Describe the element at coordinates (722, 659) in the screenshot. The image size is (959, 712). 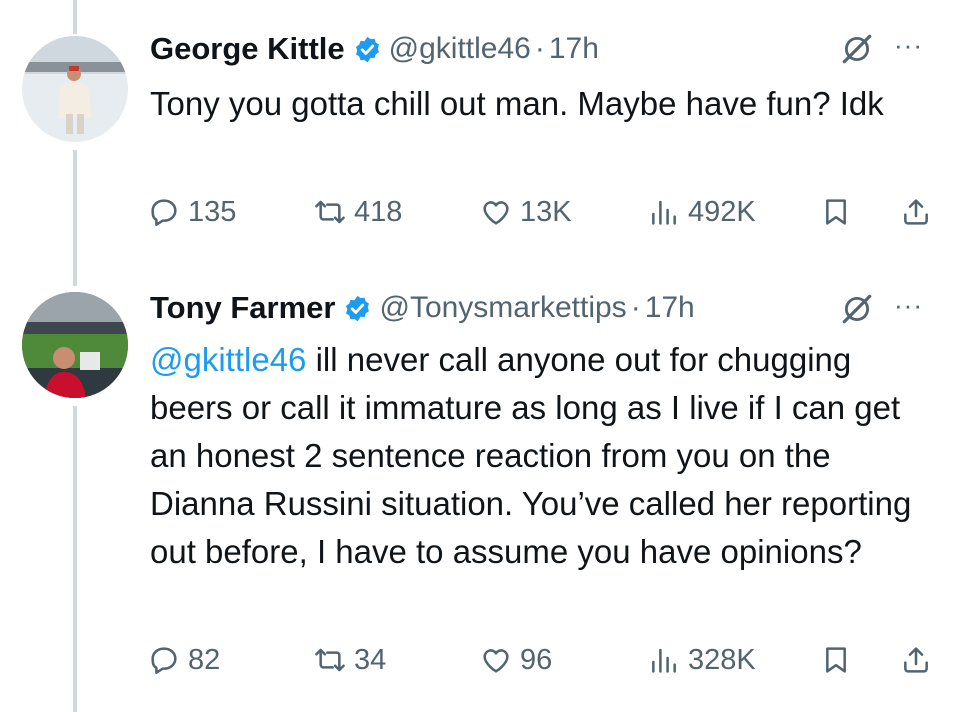
I see `views-count: 328K` at that location.